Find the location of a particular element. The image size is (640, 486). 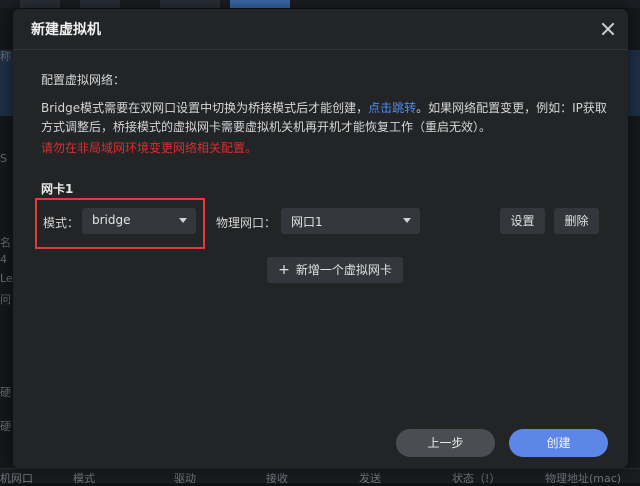

background-column-header: 接收 is located at coordinates (277, 478).